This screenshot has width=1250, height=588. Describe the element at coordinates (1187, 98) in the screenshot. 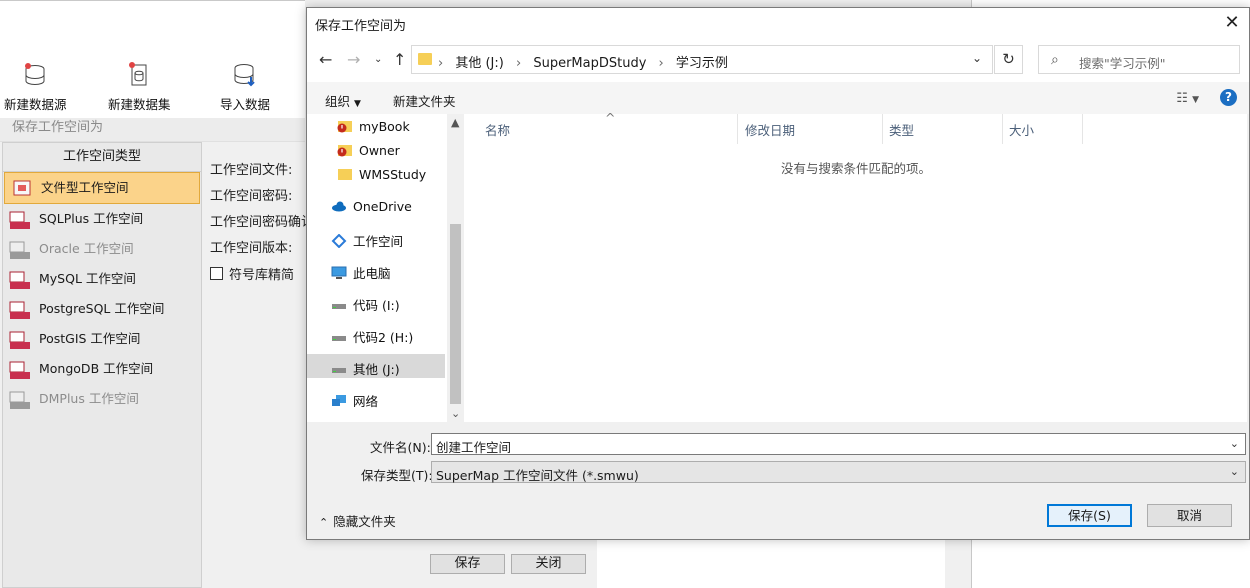

I see `view-options-icon: ☷ ▼` at that location.